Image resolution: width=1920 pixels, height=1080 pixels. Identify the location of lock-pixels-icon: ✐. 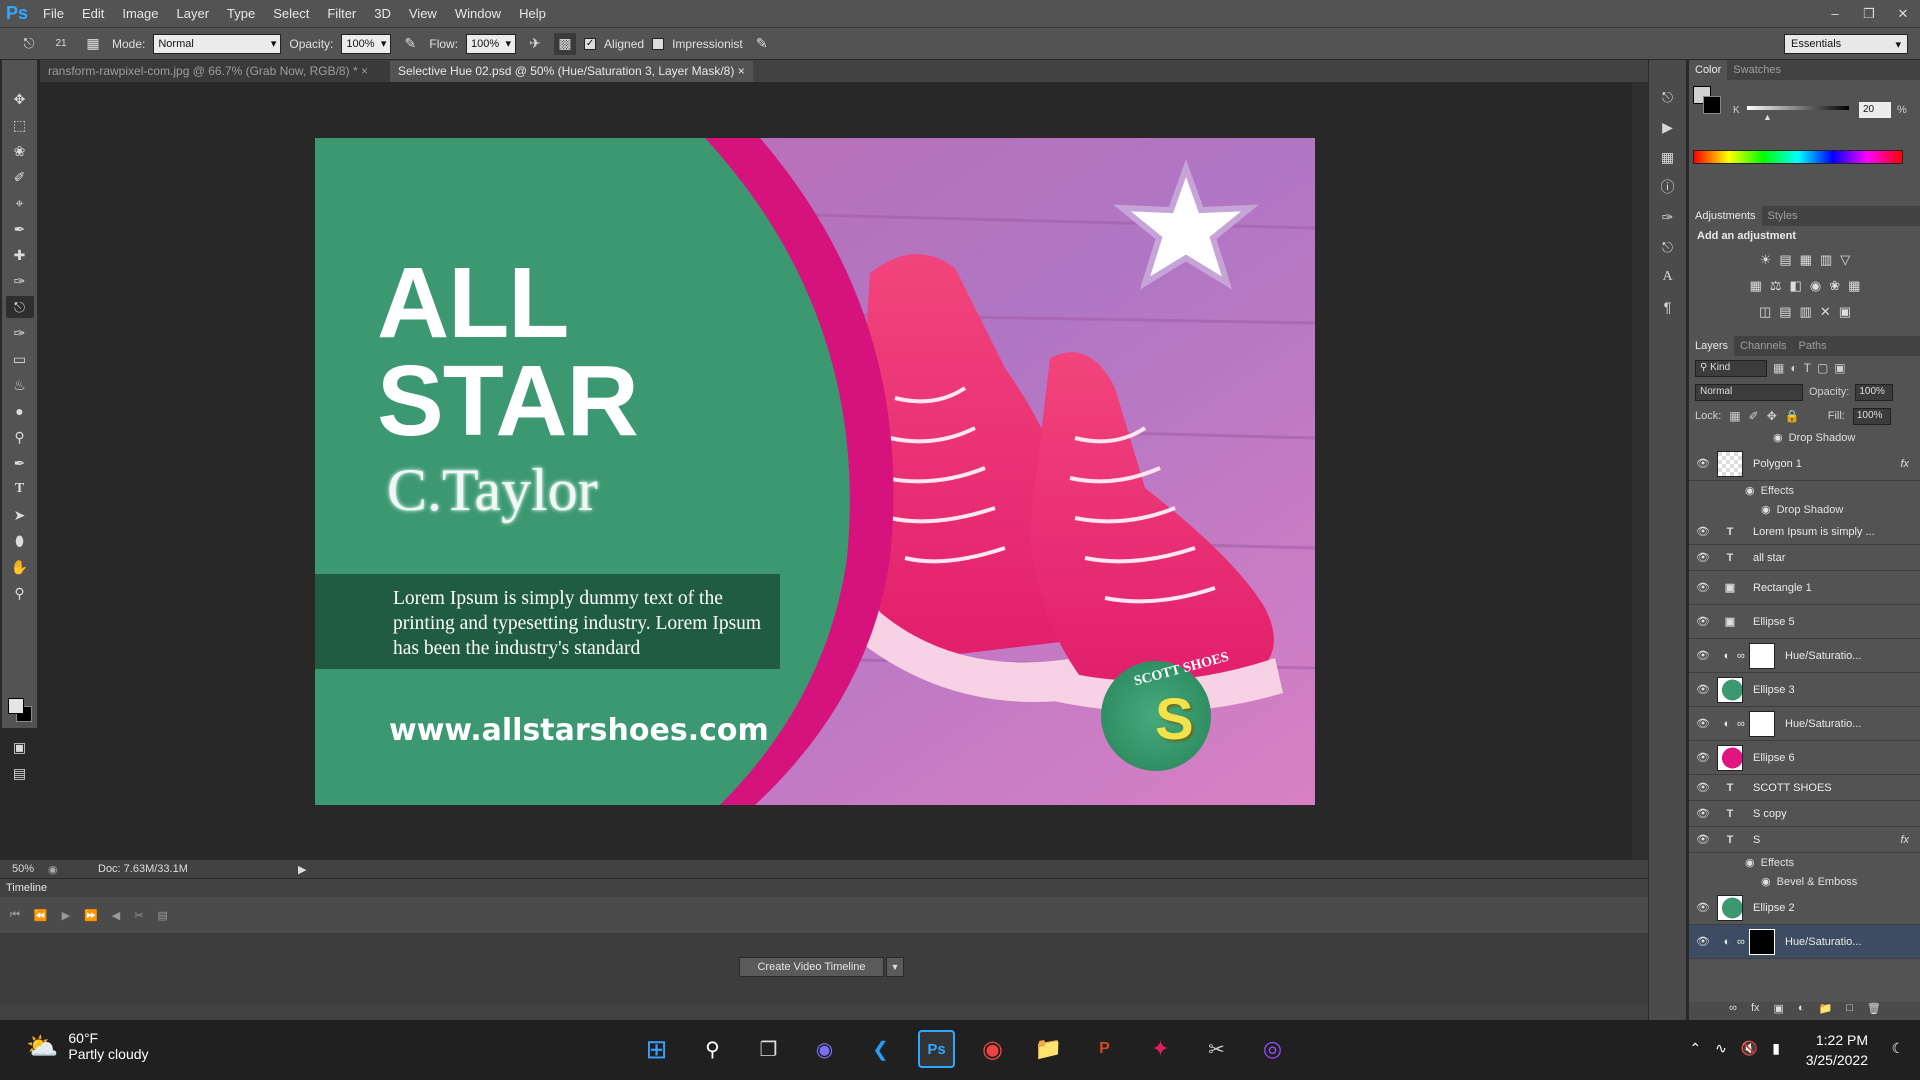
(1754, 416).